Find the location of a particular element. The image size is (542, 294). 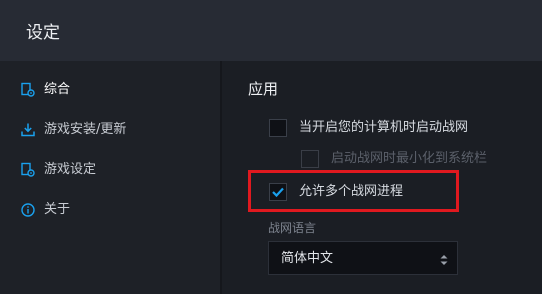

select-arrows-icon is located at coordinates (444, 259).